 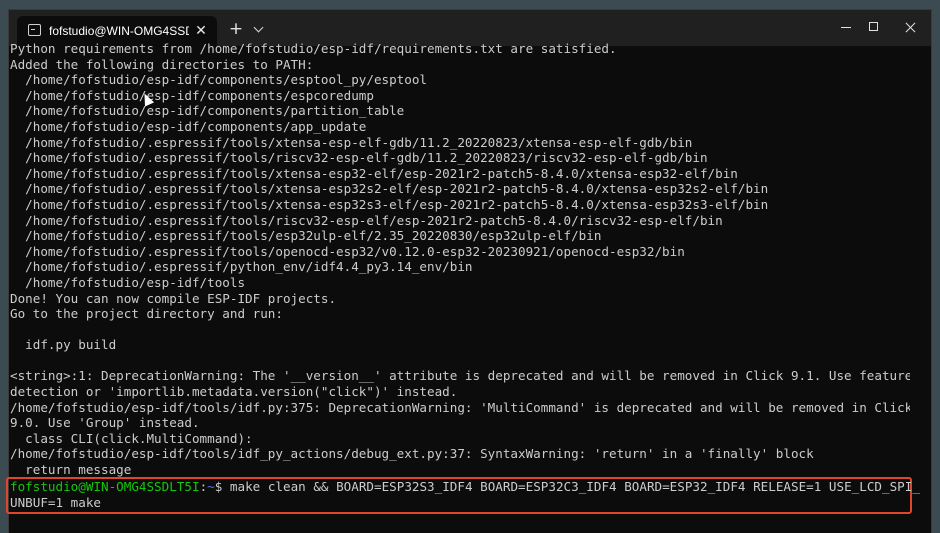 What do you see at coordinates (211, 486) in the screenshot?
I see `prompt-path: ~` at bounding box center [211, 486].